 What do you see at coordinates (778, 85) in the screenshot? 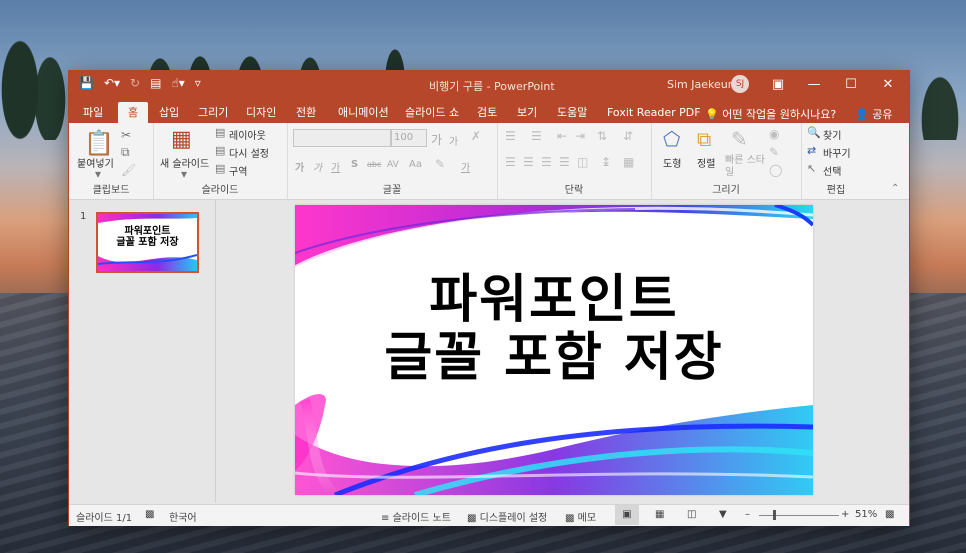
I see `ribbon-display-options-icon: ▣` at bounding box center [778, 85].